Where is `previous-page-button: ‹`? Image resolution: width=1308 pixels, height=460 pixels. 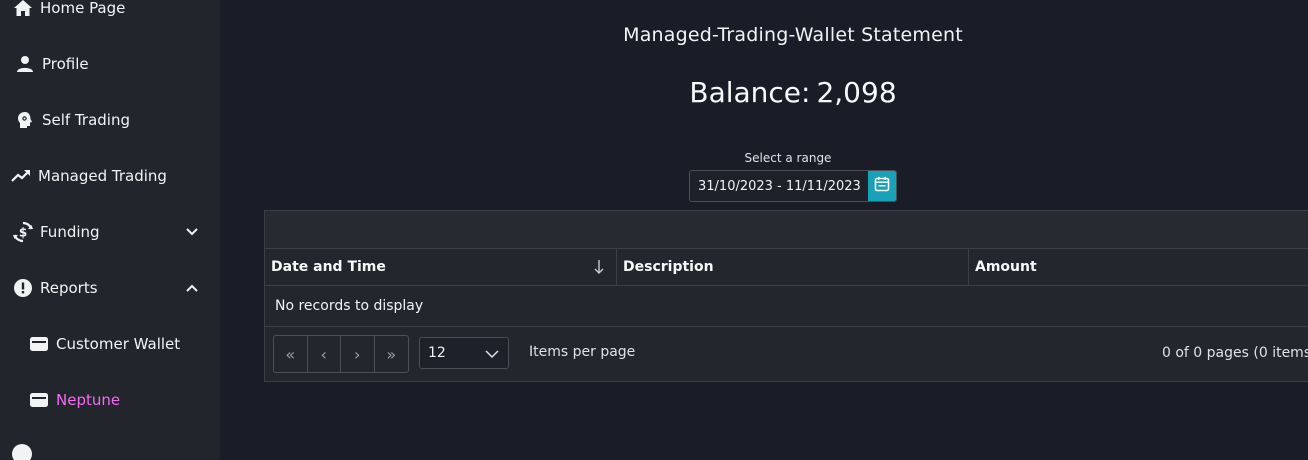
previous-page-button: ‹ is located at coordinates (324, 354).